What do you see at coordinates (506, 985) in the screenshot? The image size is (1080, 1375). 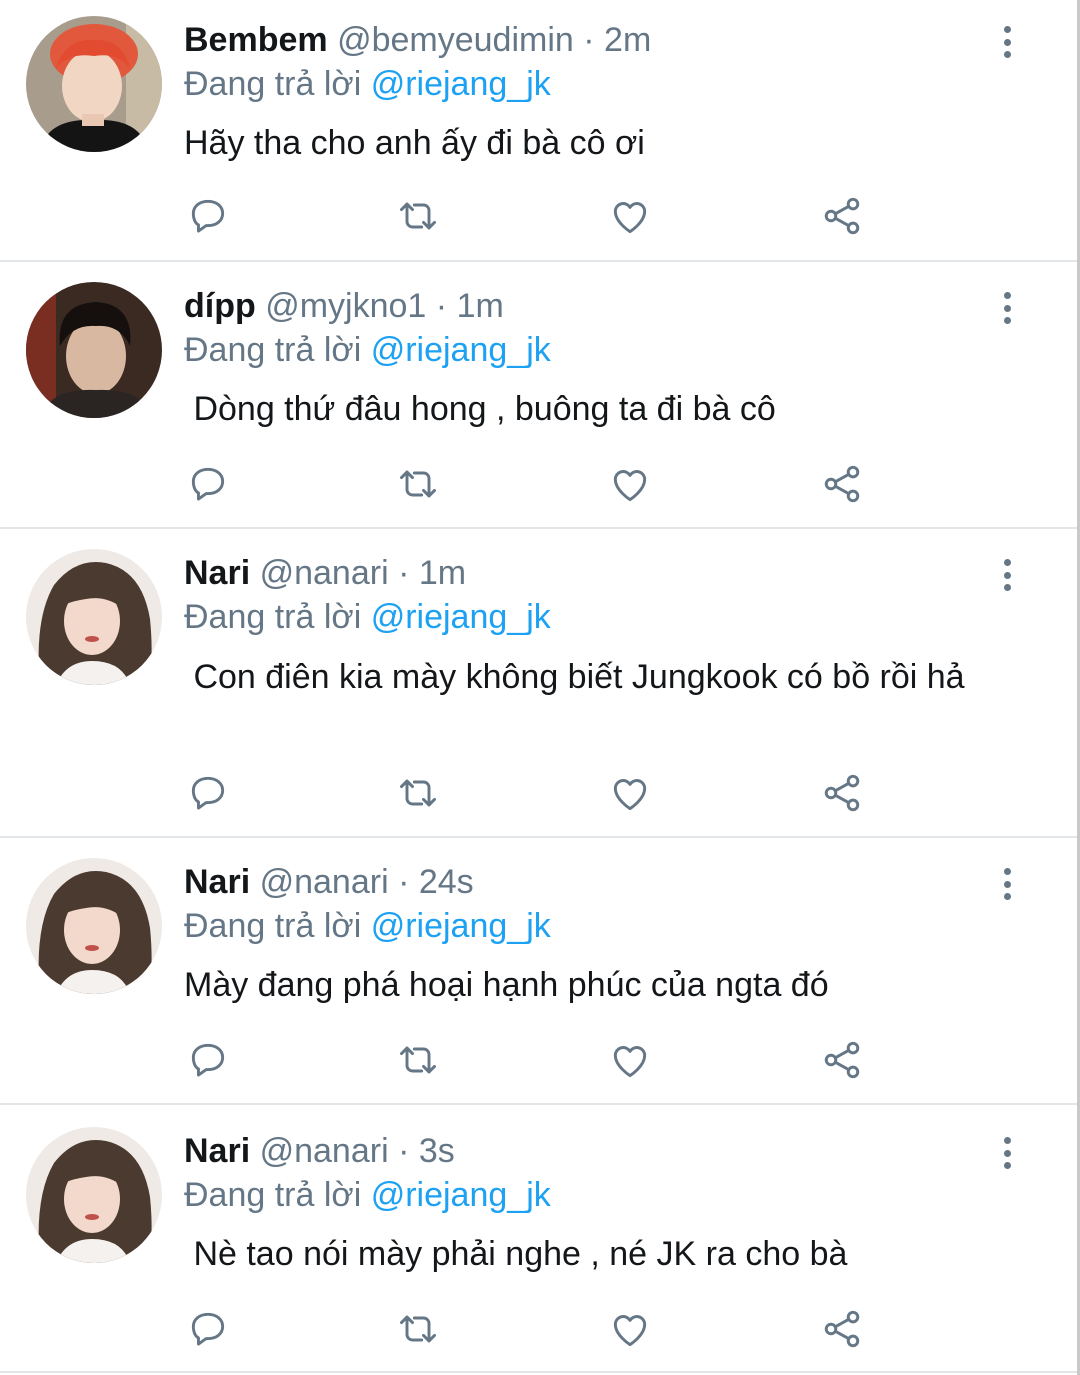 I see `tweet-text: Mày đang phá hoại hạnh phúc của ngta đó` at bounding box center [506, 985].